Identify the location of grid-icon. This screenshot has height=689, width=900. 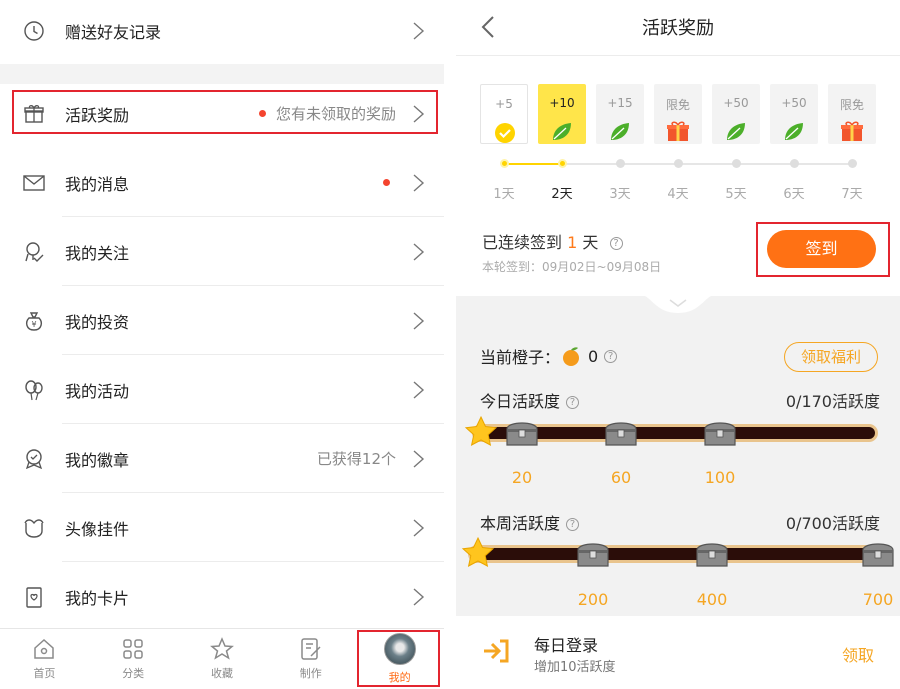
(133, 649).